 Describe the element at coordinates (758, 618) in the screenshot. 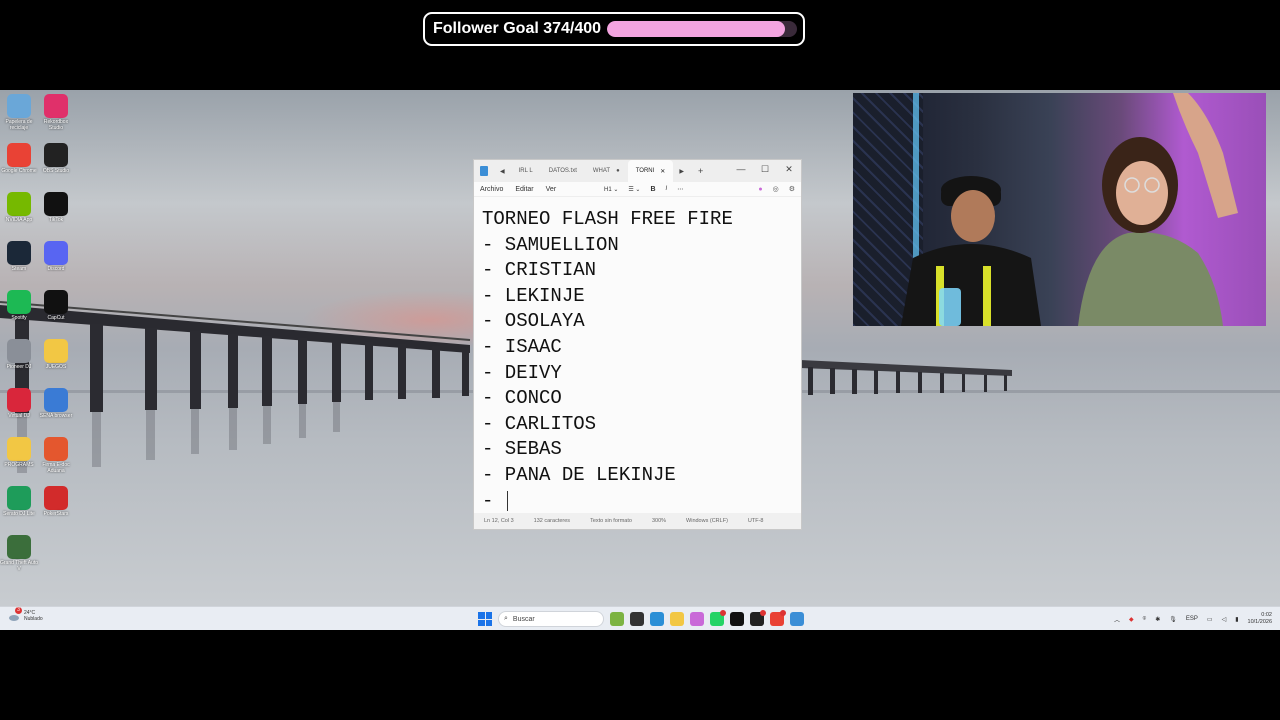

I see `obs-icon` at that location.